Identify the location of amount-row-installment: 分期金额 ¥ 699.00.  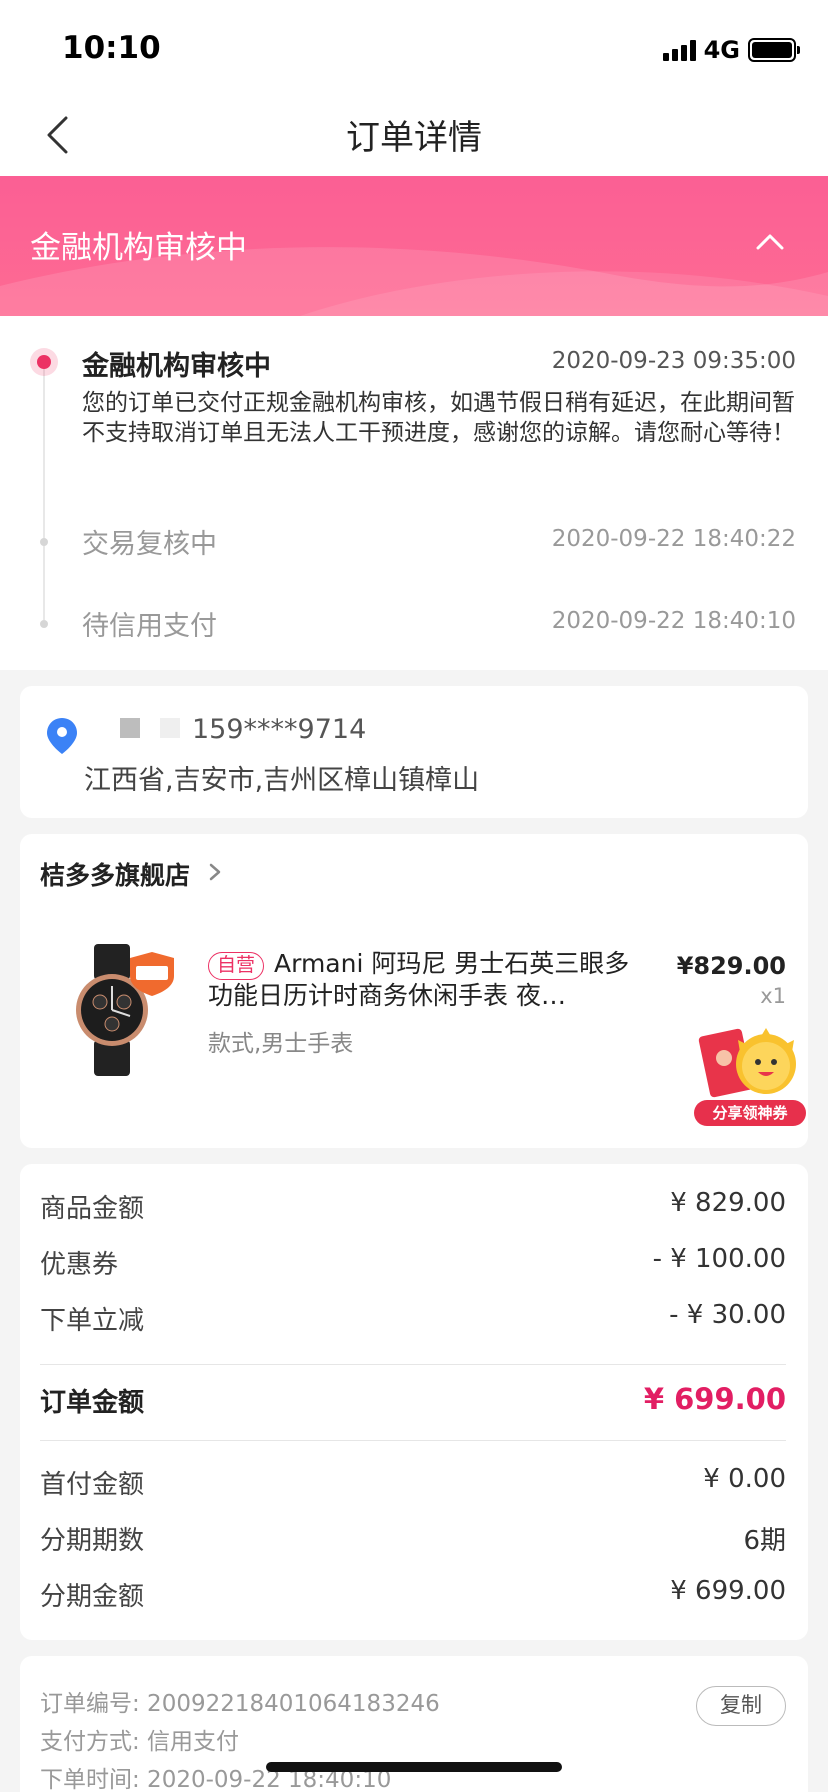
(413, 1596).